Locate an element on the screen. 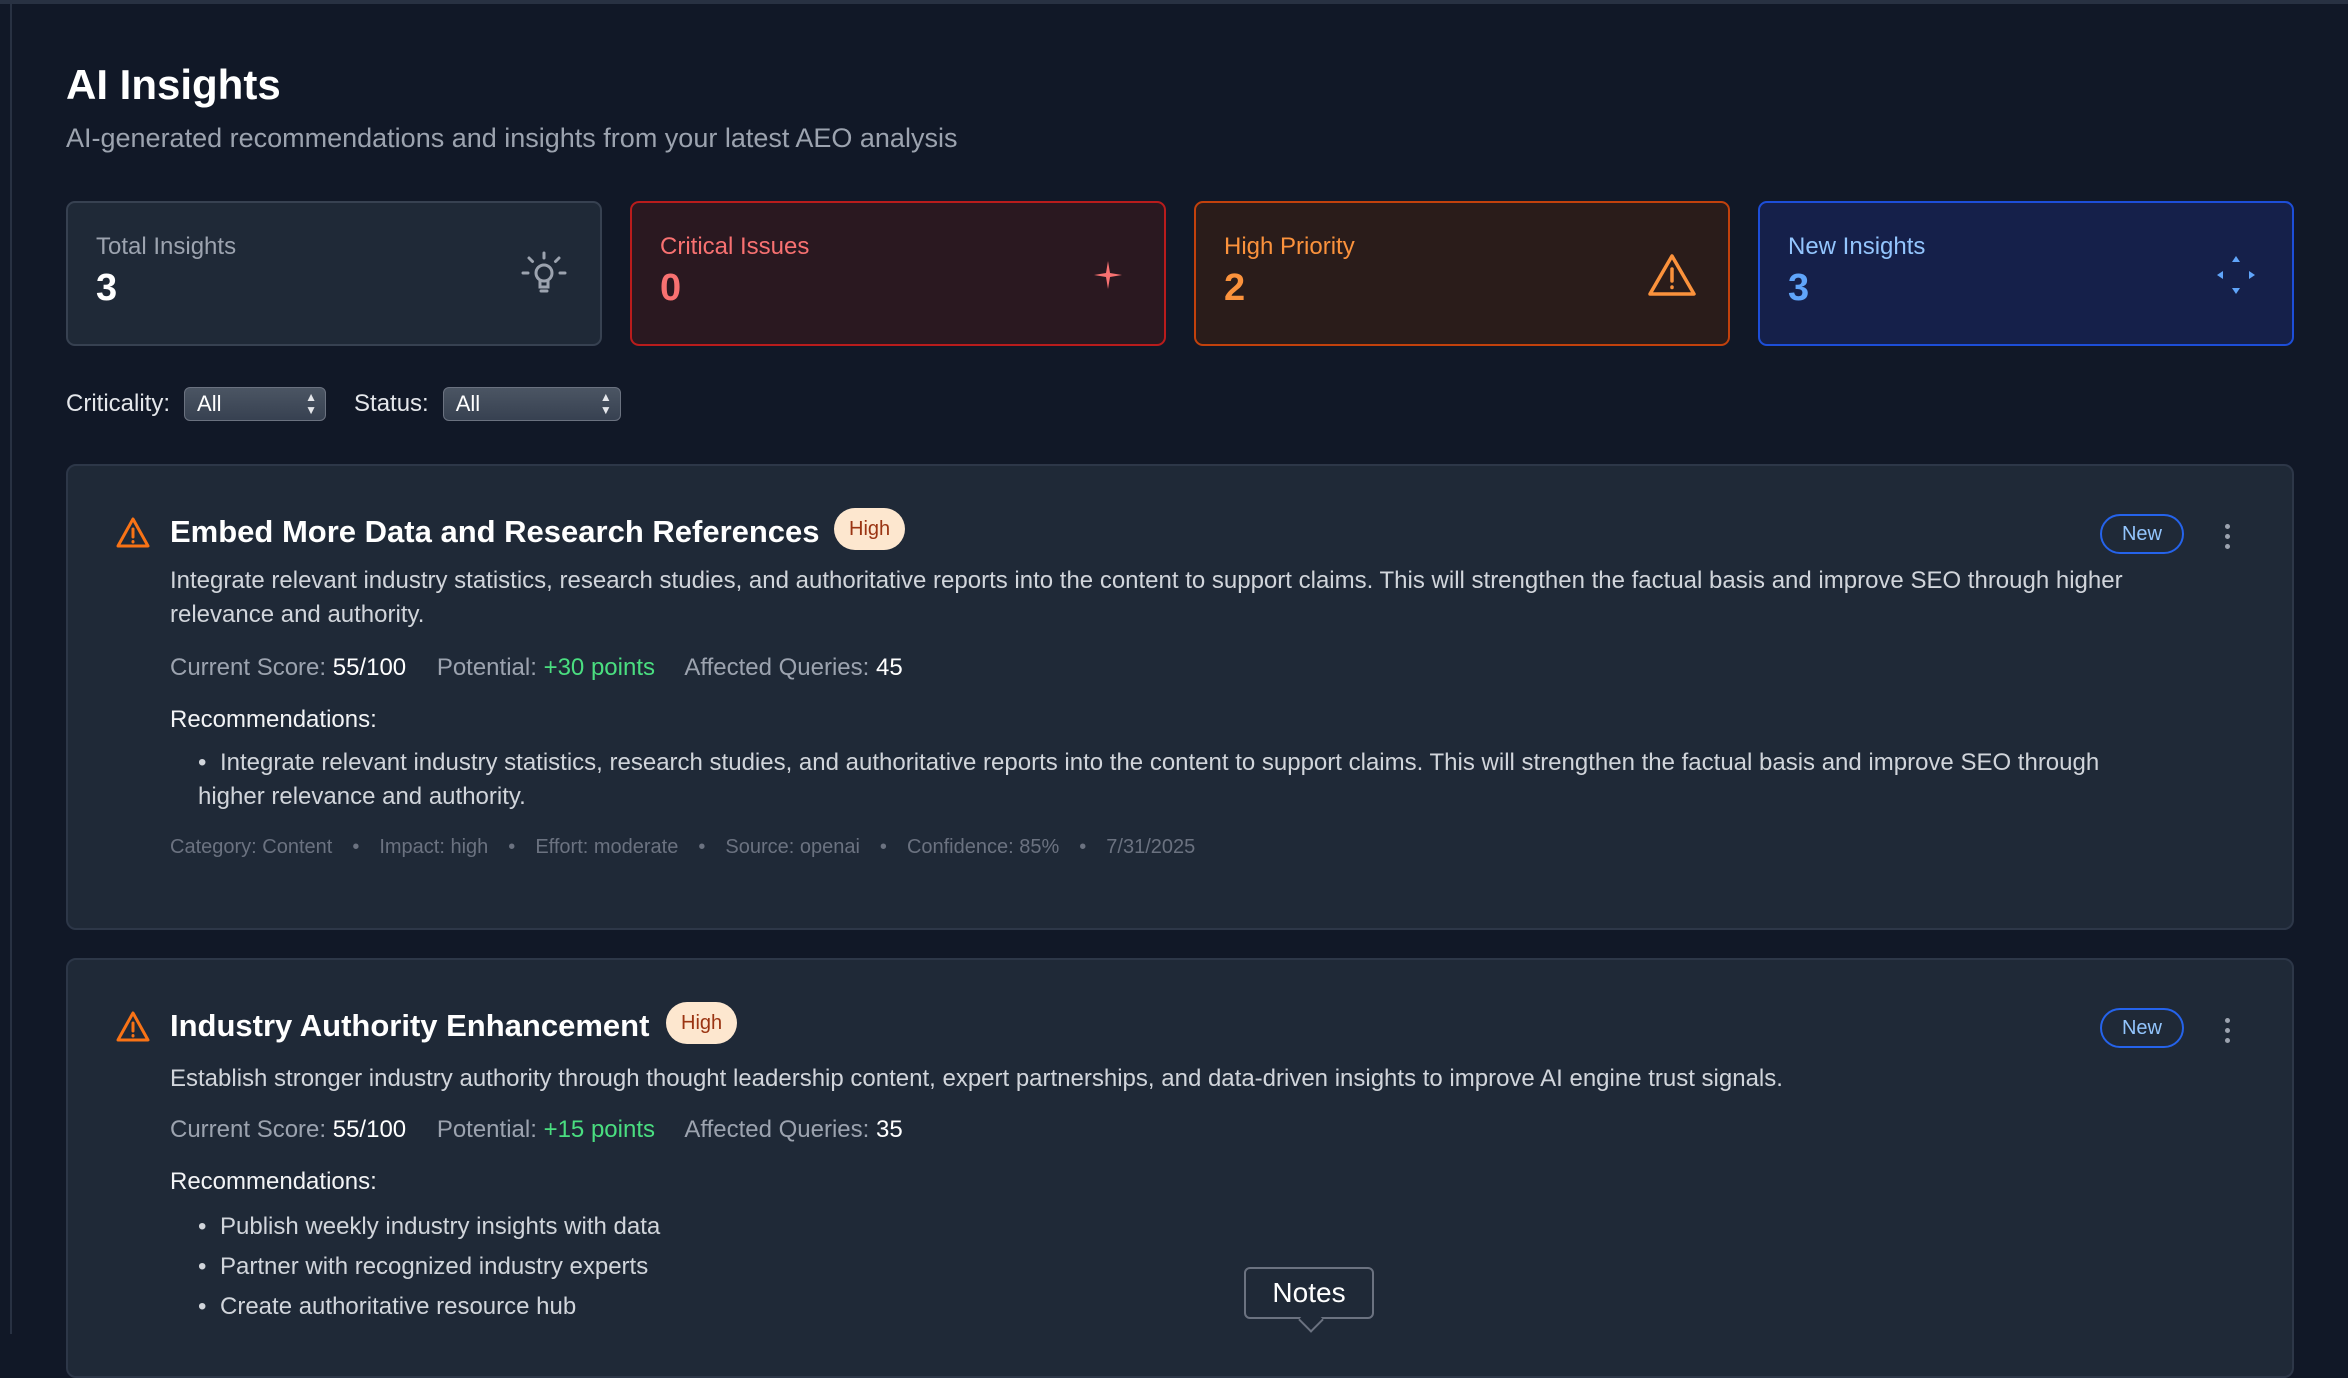 The height and width of the screenshot is (1378, 2348). stat-card-high-priority: High Priority 2 is located at coordinates (1462, 273).